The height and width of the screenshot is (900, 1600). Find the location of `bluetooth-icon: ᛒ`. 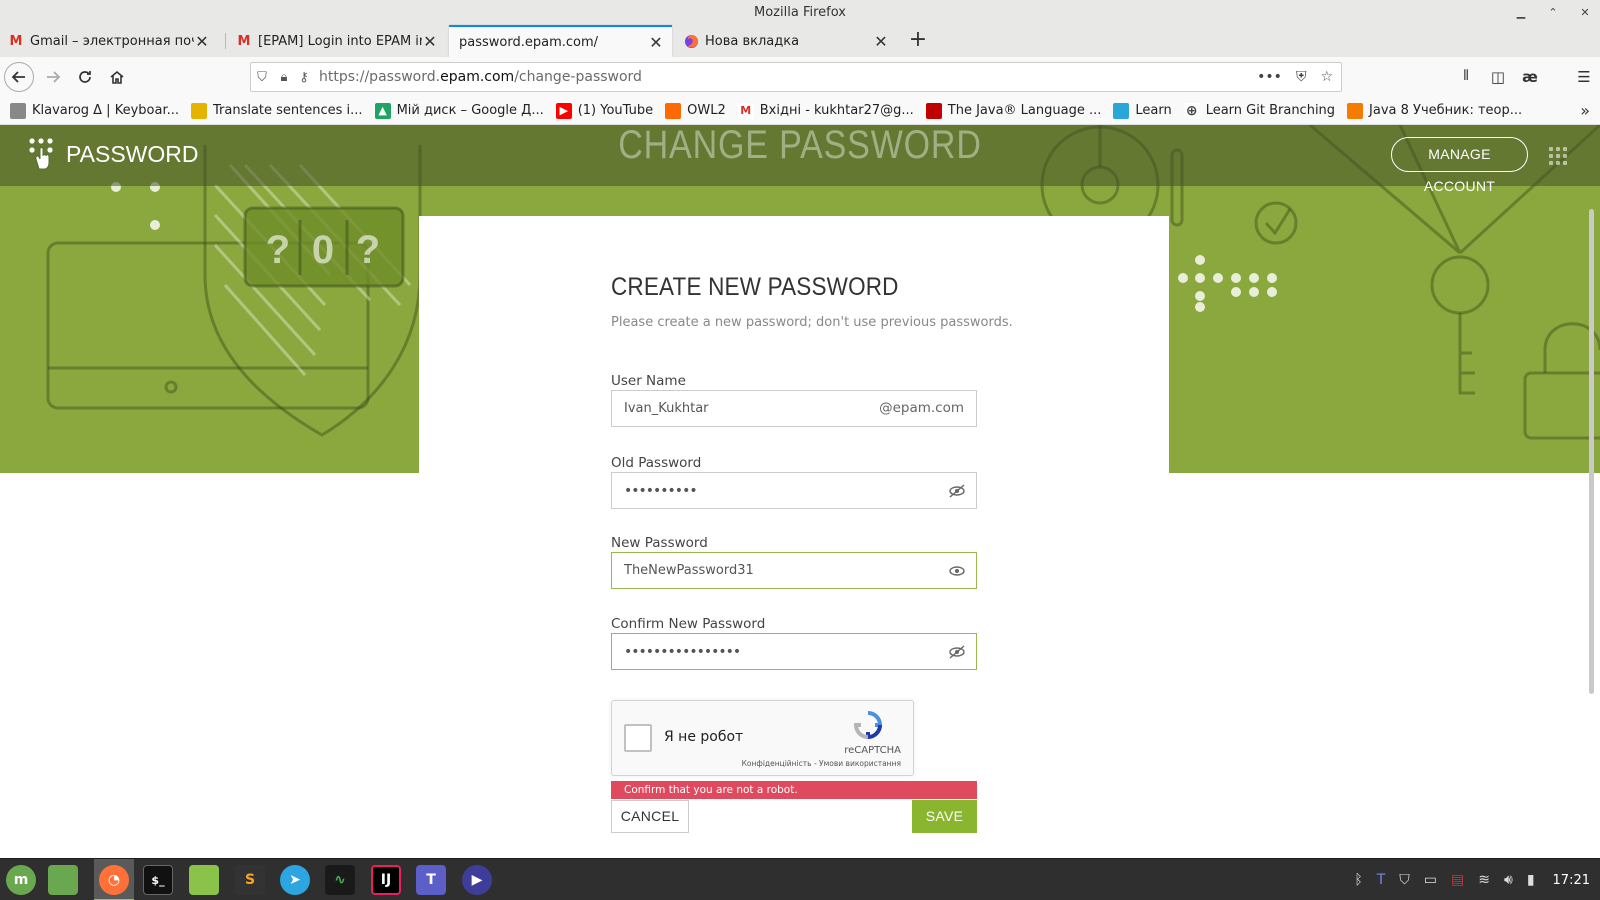

bluetooth-icon: ᛒ is located at coordinates (1358, 880).